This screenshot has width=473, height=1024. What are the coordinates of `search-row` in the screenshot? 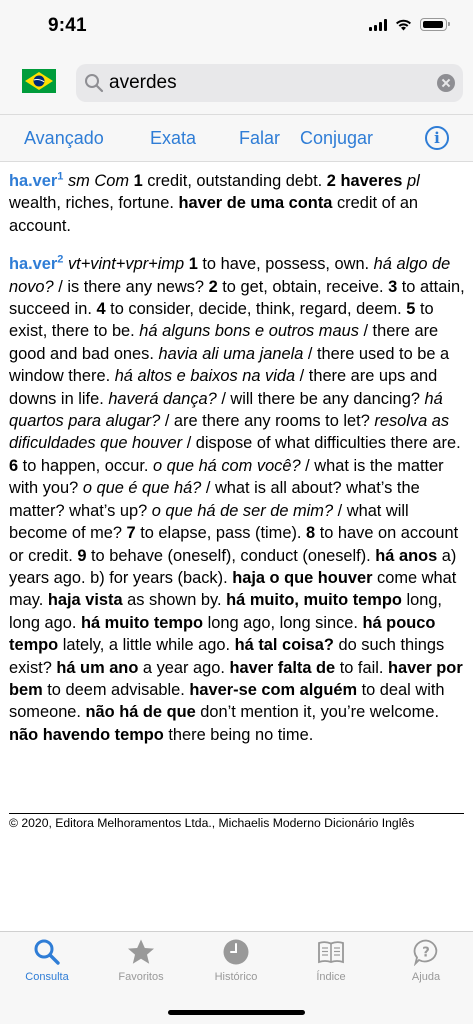 It's located at (236, 83).